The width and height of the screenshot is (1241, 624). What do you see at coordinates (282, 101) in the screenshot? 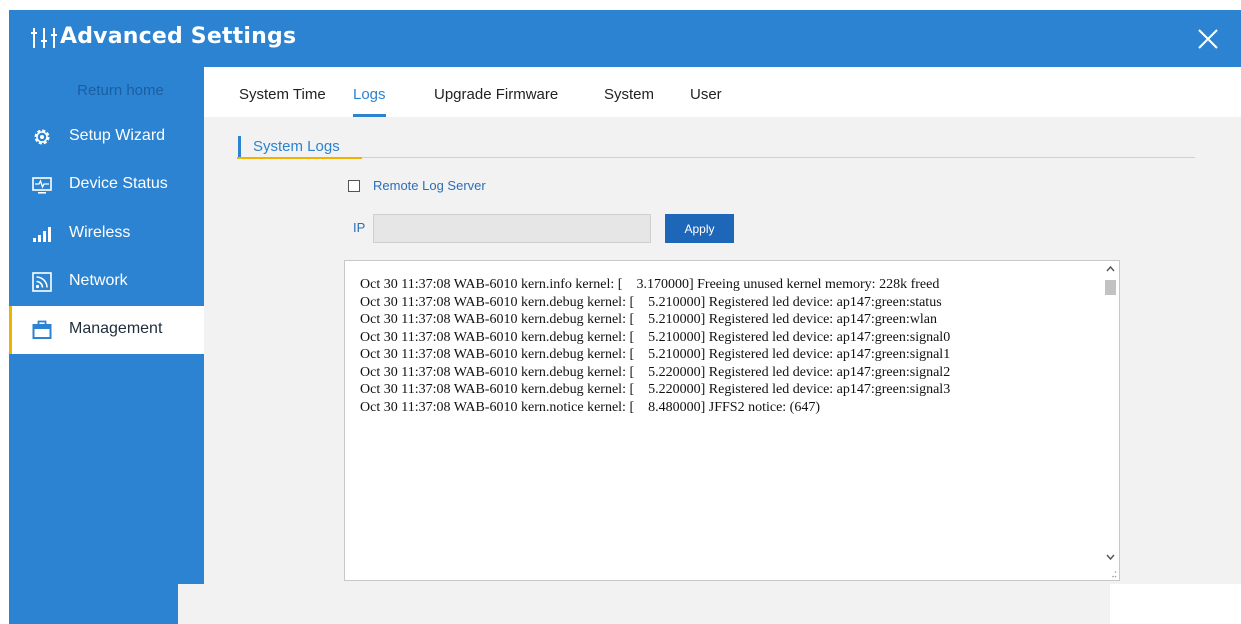
I see `tab-system-time: System Time` at bounding box center [282, 101].